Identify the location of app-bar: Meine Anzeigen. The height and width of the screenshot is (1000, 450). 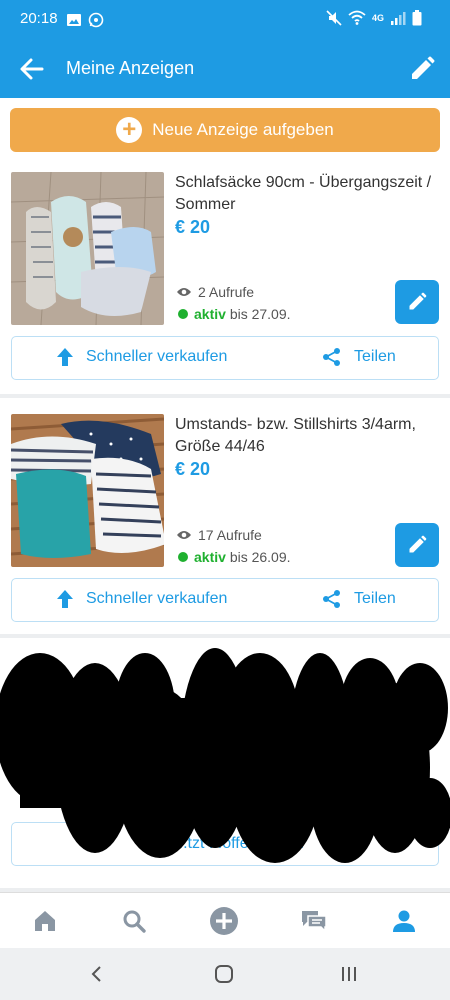
(225, 69).